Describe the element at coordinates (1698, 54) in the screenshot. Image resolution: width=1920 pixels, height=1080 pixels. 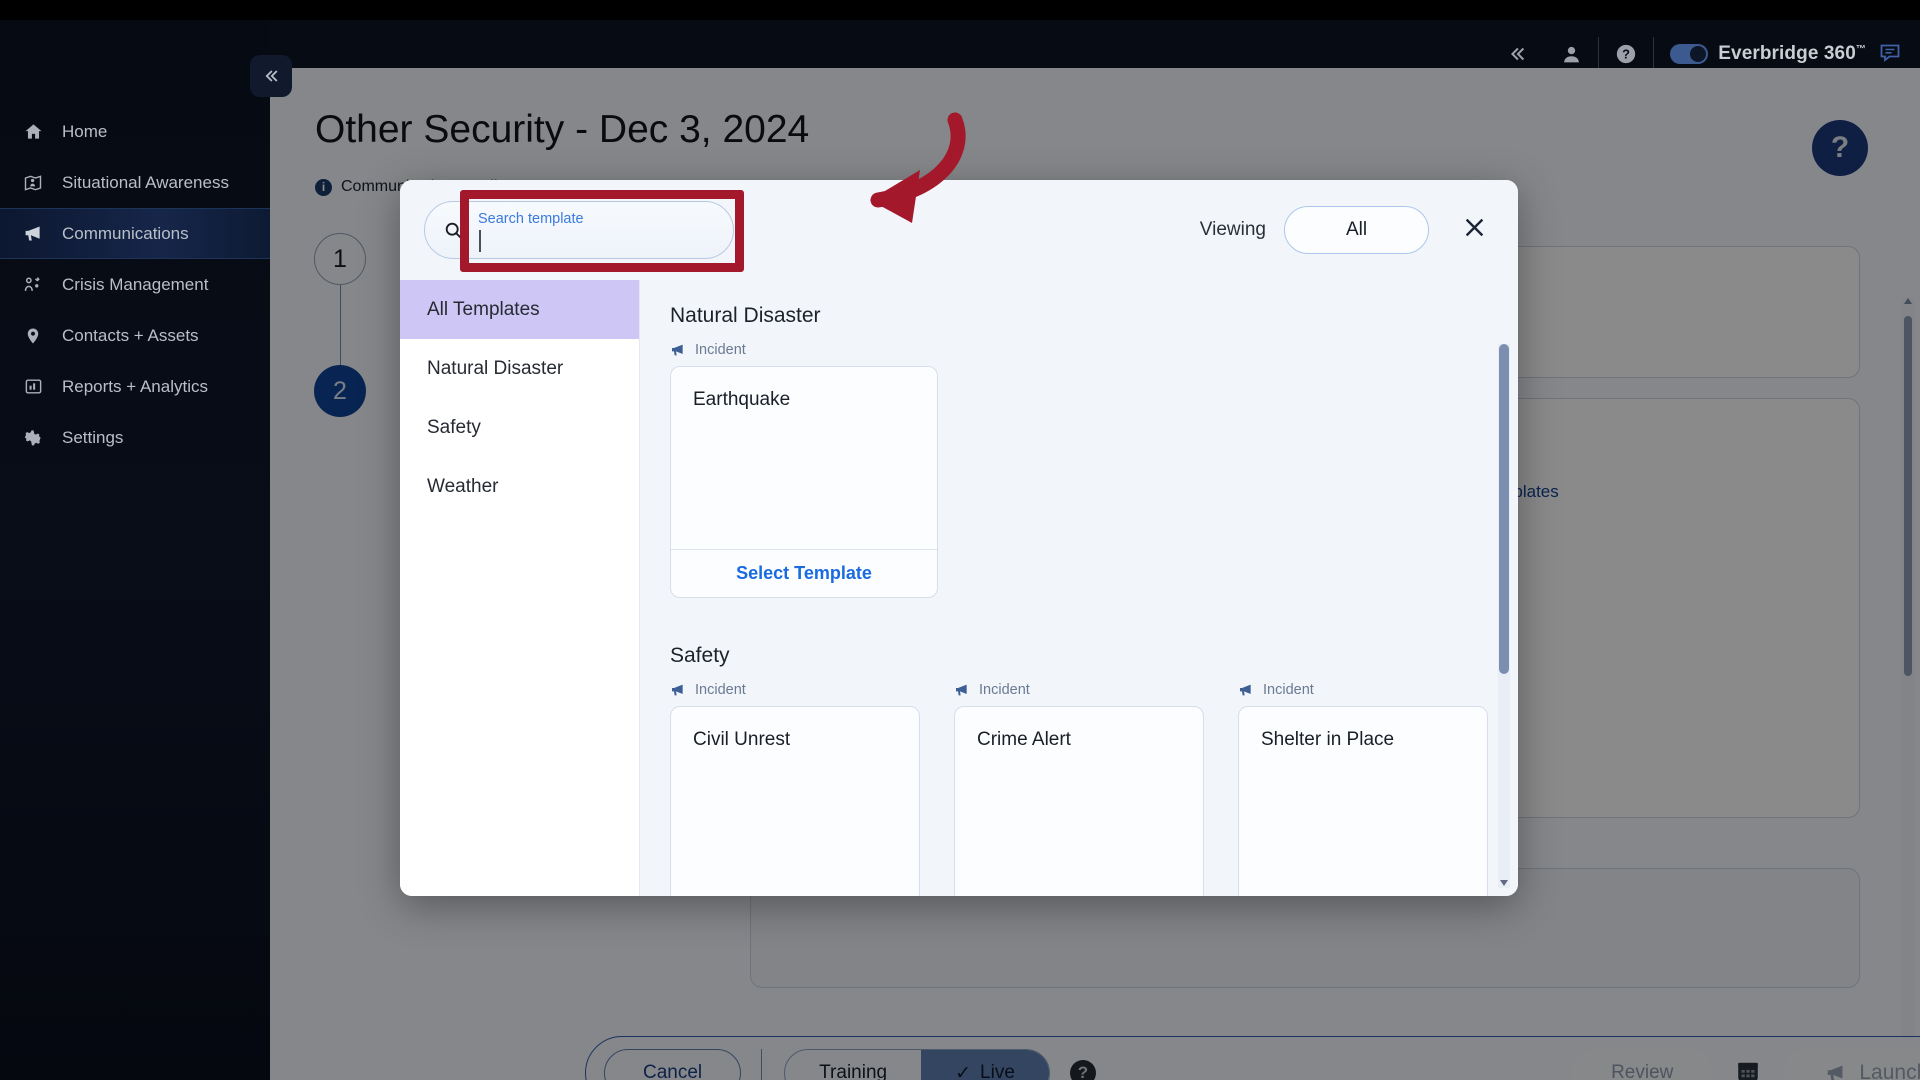
I see `toggle-knob` at that location.